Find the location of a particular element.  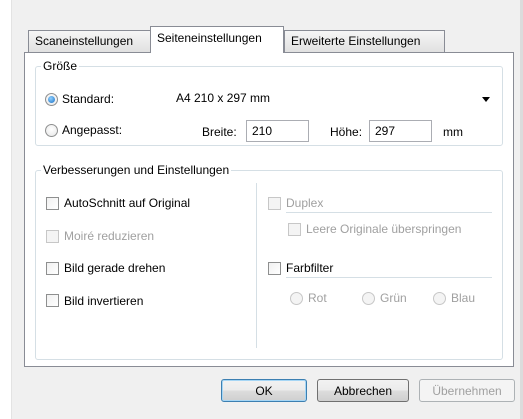

red-radio is located at coordinates (296, 298).